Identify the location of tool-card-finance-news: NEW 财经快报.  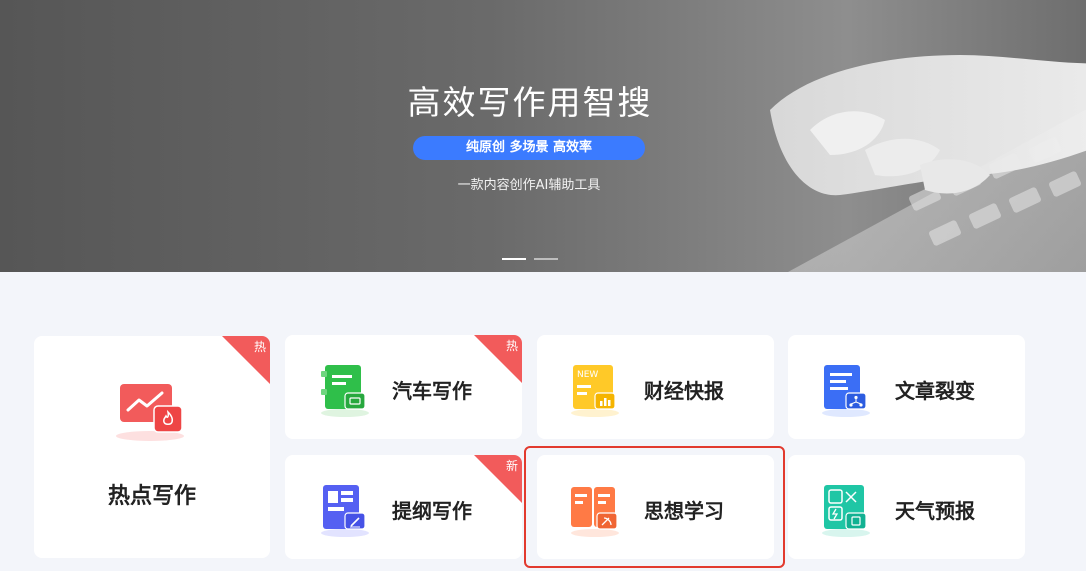
(655, 387).